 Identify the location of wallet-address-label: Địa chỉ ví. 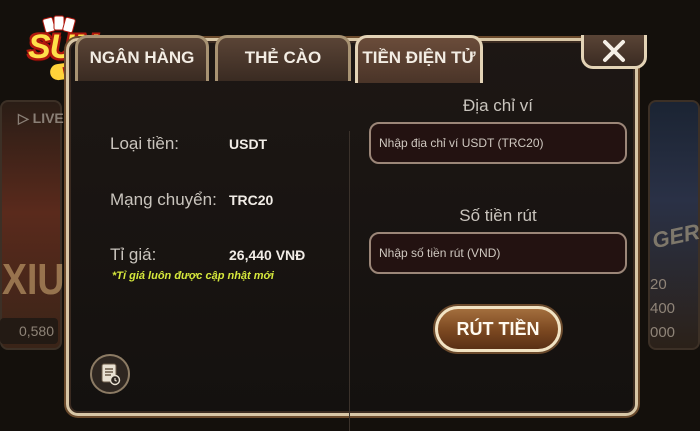
(498, 105).